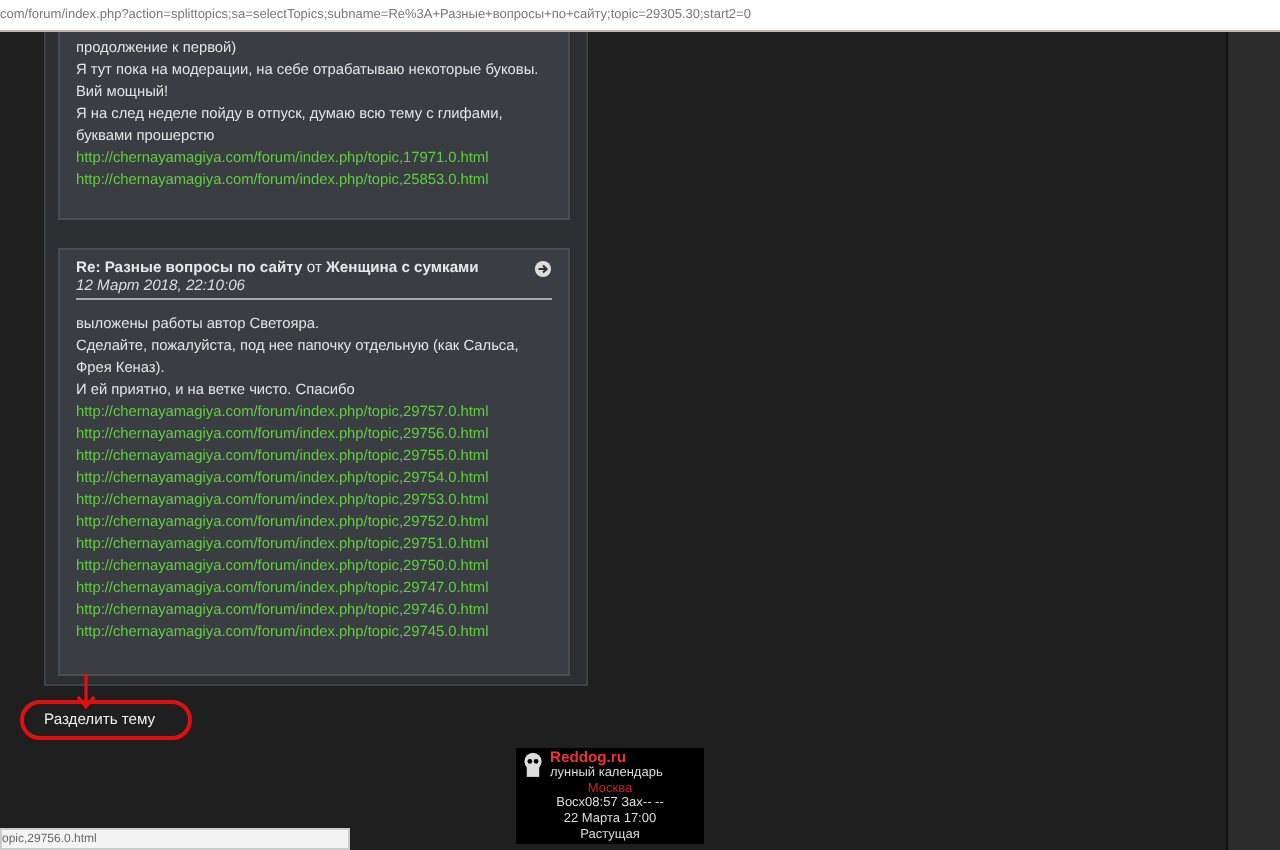 The height and width of the screenshot is (850, 1280). I want to click on annotation-arrow, so click(86, 692).